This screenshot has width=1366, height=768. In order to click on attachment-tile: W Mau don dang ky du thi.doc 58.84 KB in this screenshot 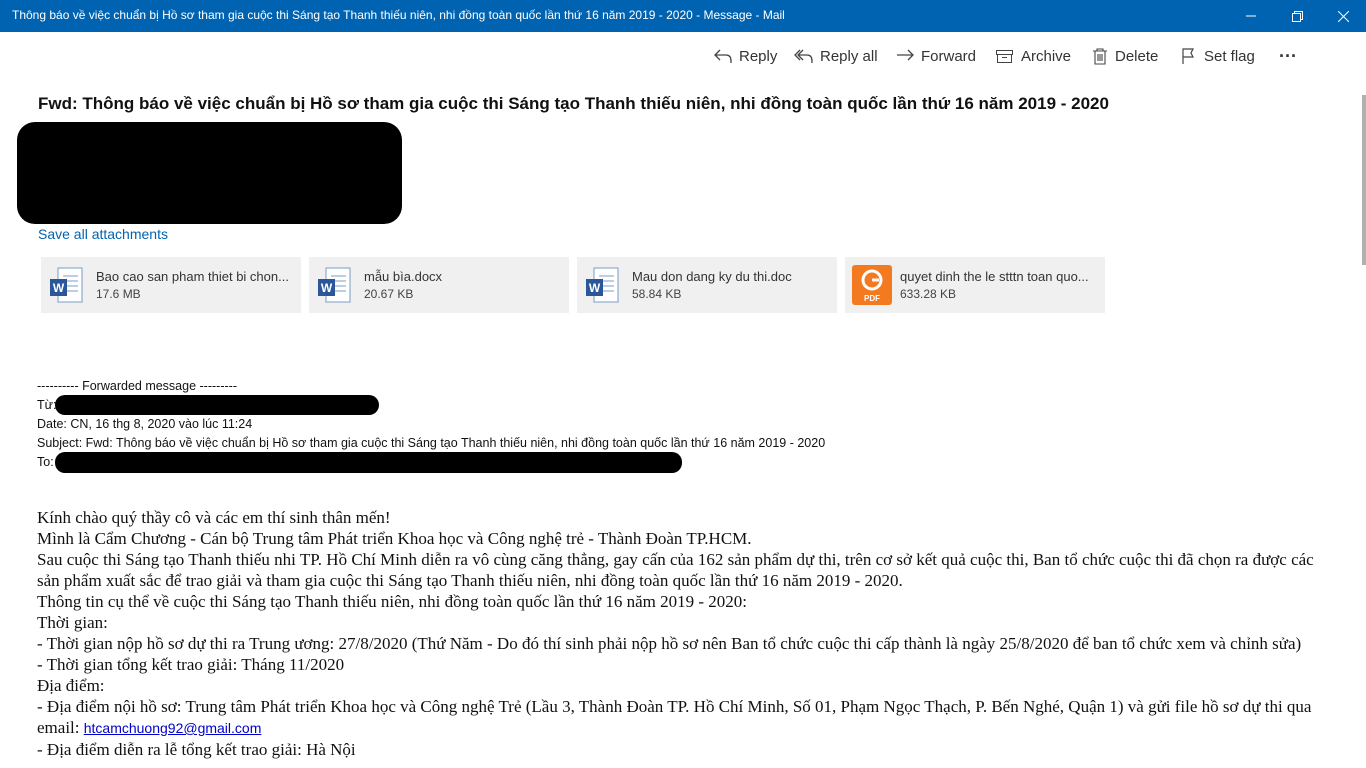, I will do `click(707, 285)`.